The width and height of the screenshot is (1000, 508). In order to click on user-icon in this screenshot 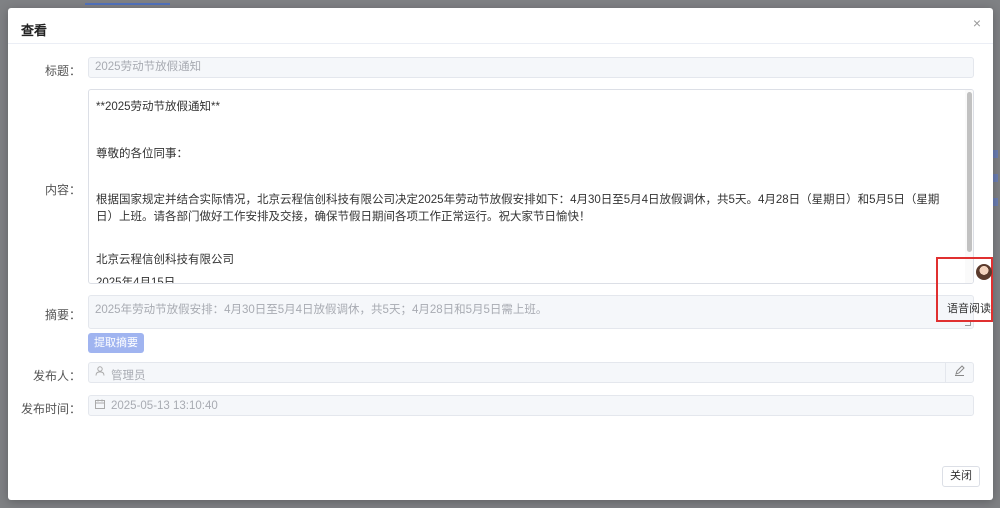, I will do `click(101, 372)`.